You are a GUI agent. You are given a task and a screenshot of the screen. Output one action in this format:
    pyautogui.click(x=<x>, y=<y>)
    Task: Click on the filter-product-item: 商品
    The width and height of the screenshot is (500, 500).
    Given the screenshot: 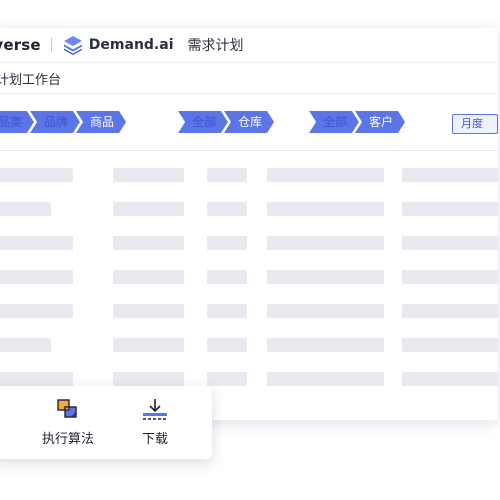 What is the action you would take?
    pyautogui.click(x=101, y=122)
    